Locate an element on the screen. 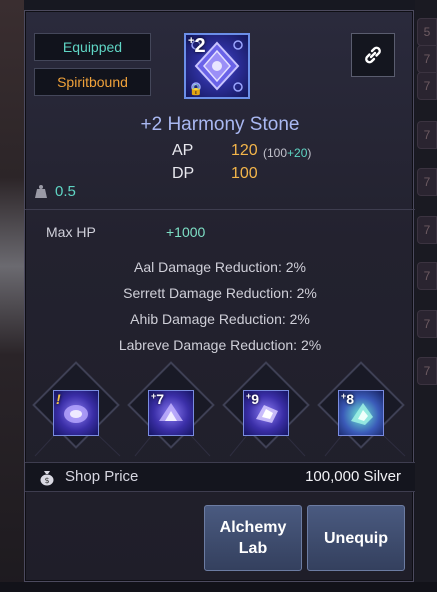 The image size is (437, 592). alchemy-lab-button: Alchemy Lab is located at coordinates (253, 538).